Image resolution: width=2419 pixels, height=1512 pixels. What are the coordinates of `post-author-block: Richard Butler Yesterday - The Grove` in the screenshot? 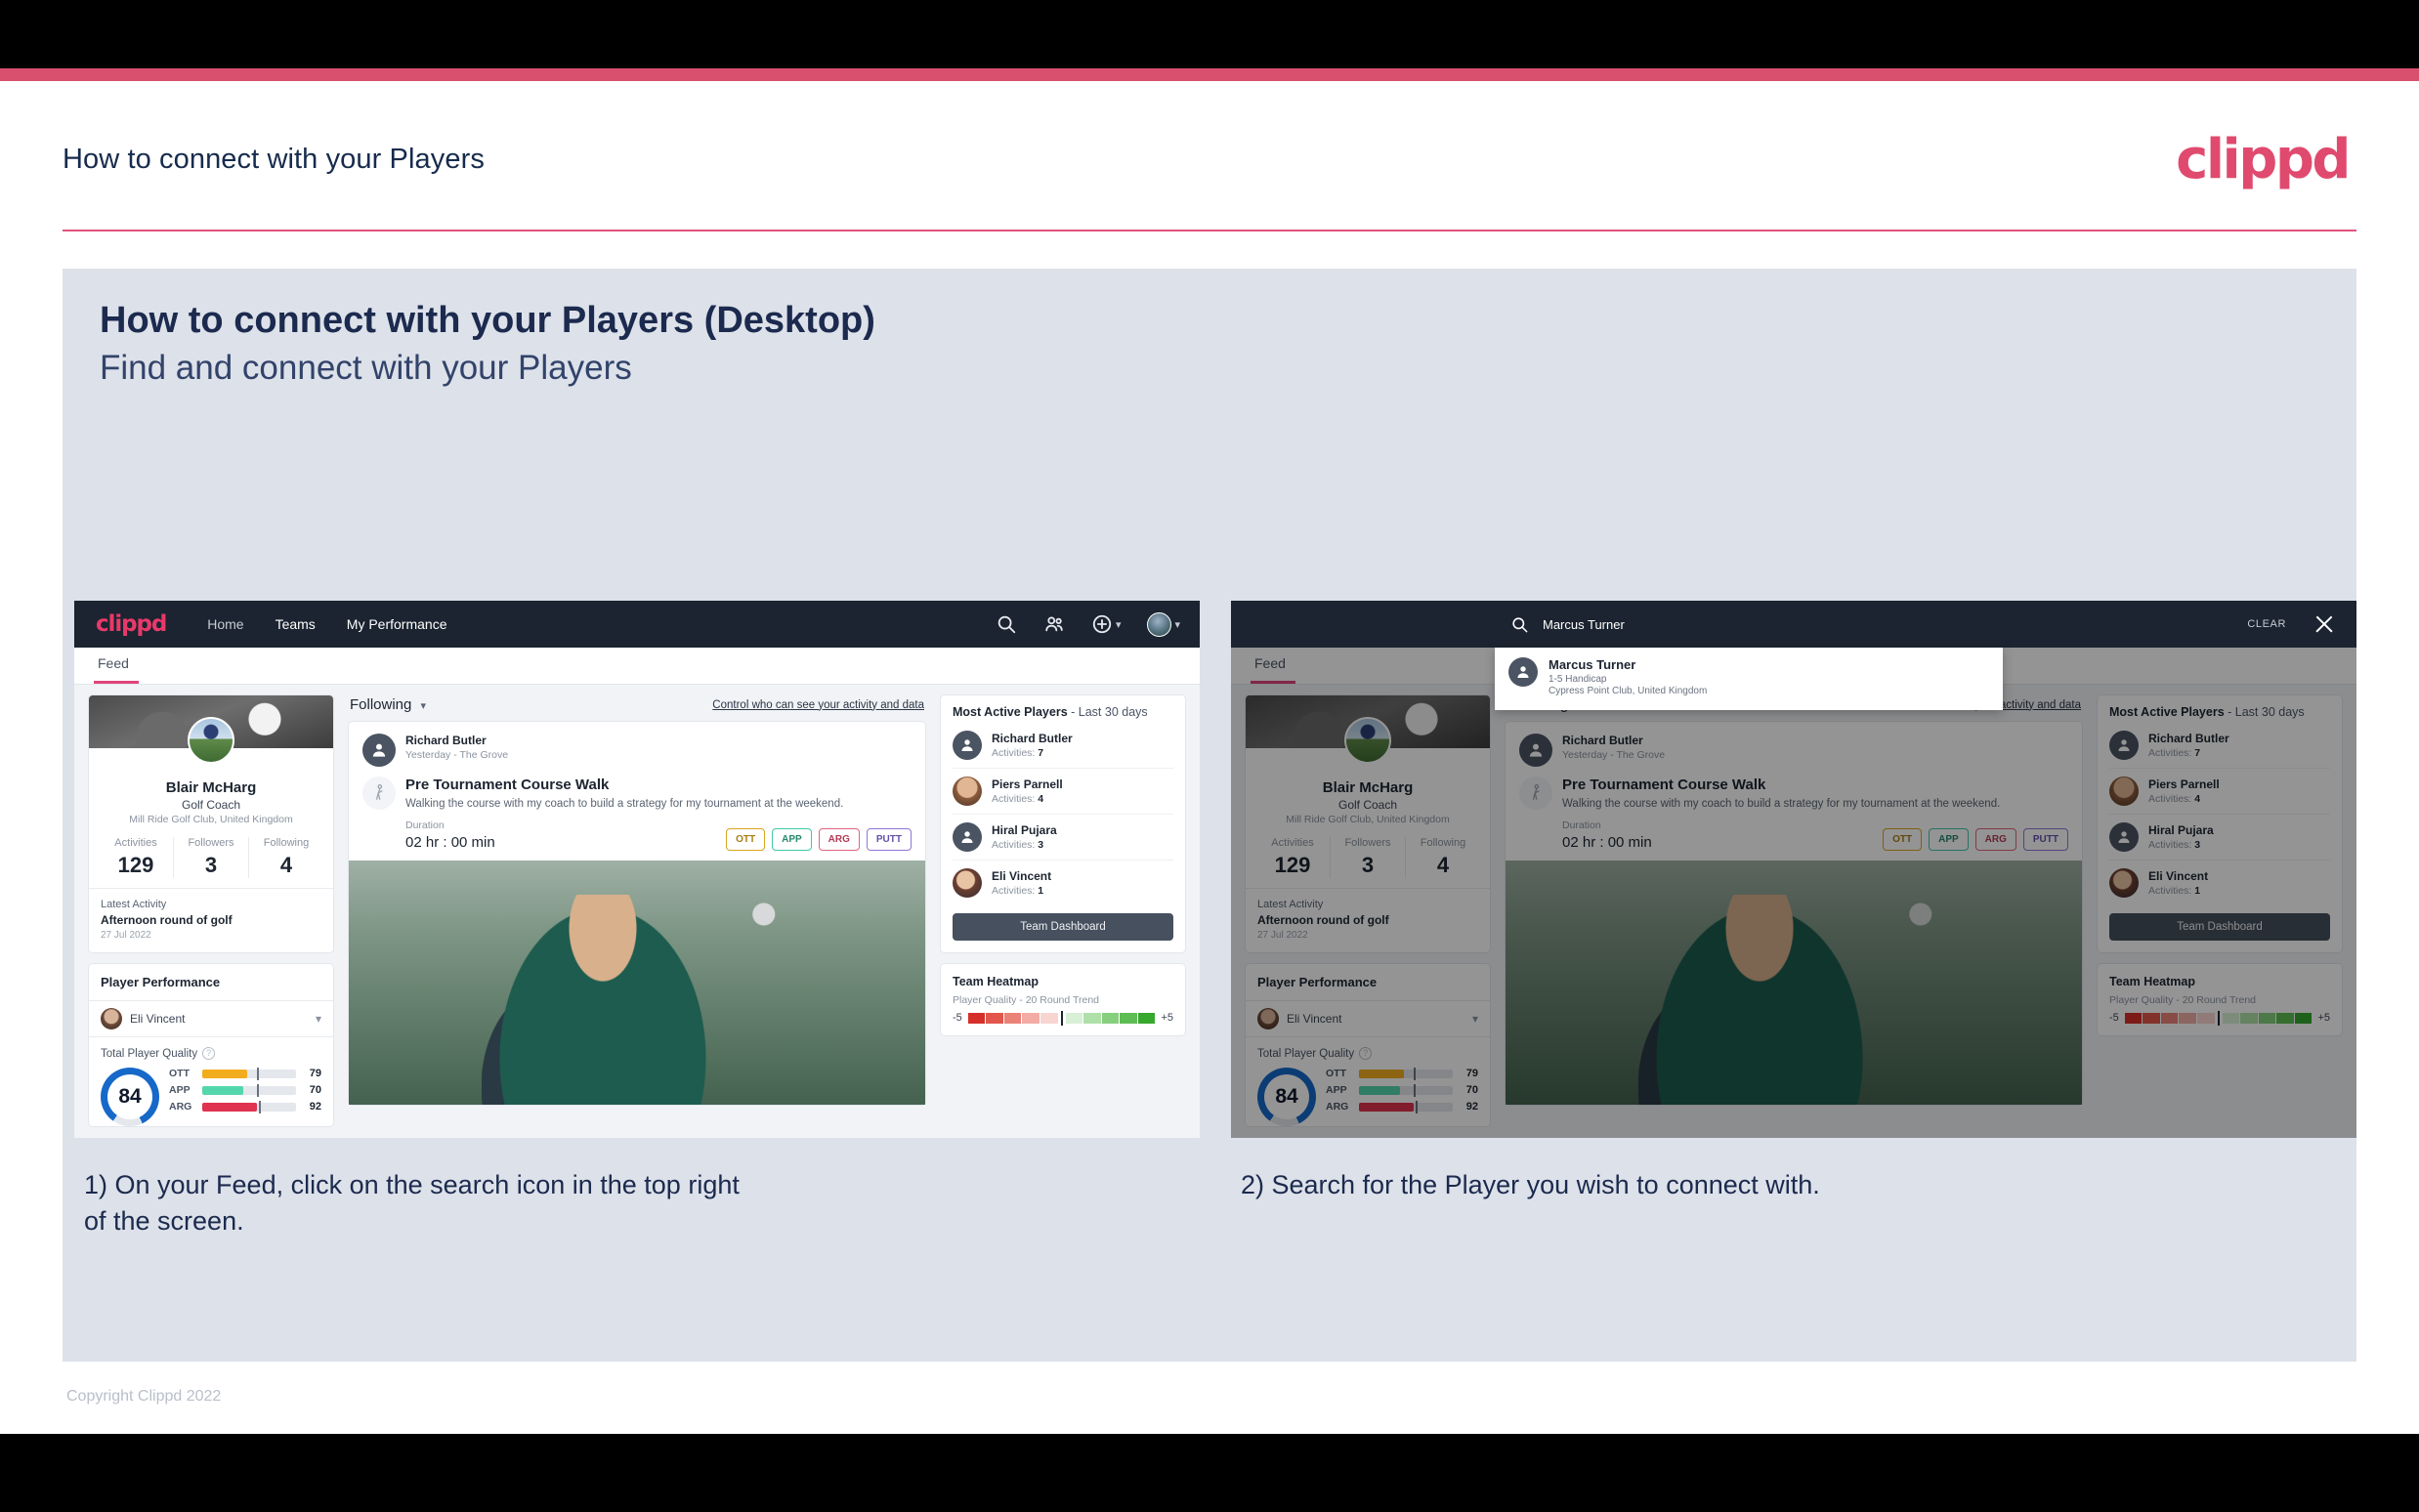 It's located at (456, 747).